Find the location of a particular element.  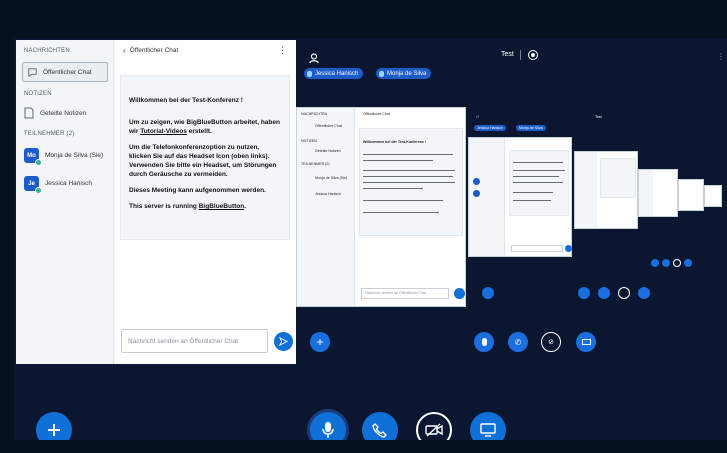

nested-video-button: ⊘ is located at coordinates (551, 342).